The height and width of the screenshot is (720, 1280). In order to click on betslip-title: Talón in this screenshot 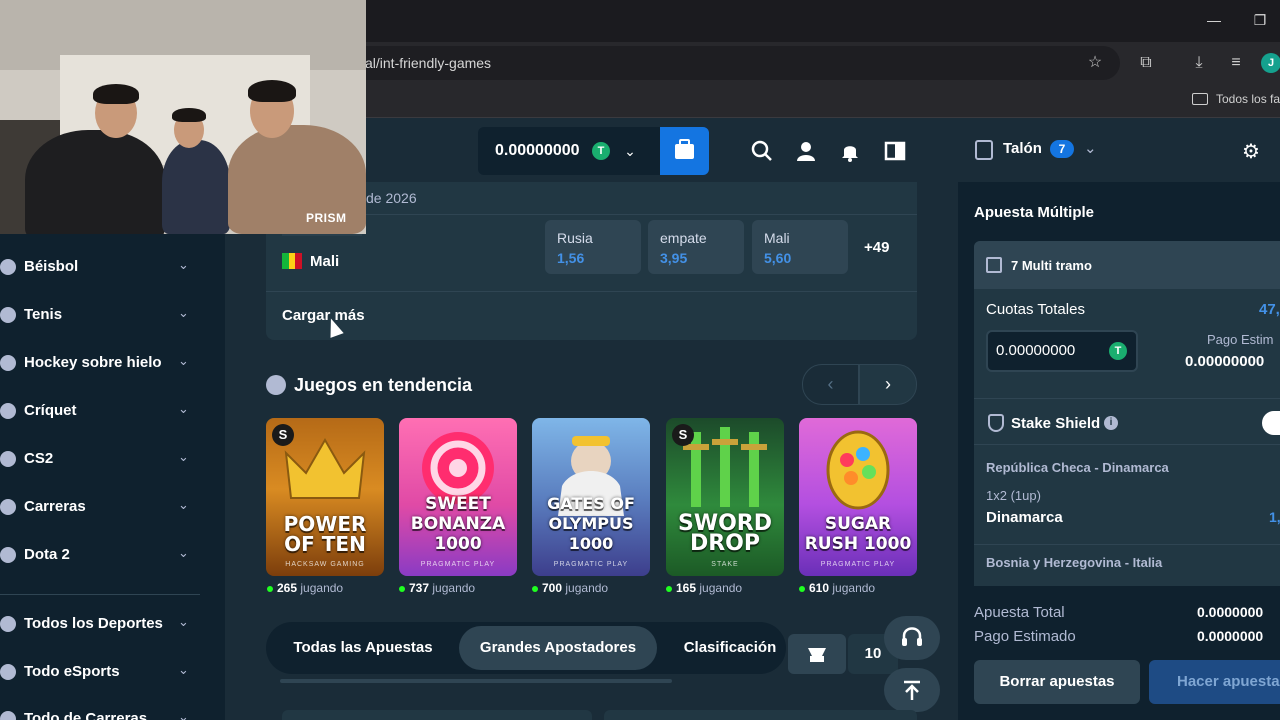, I will do `click(1022, 148)`.